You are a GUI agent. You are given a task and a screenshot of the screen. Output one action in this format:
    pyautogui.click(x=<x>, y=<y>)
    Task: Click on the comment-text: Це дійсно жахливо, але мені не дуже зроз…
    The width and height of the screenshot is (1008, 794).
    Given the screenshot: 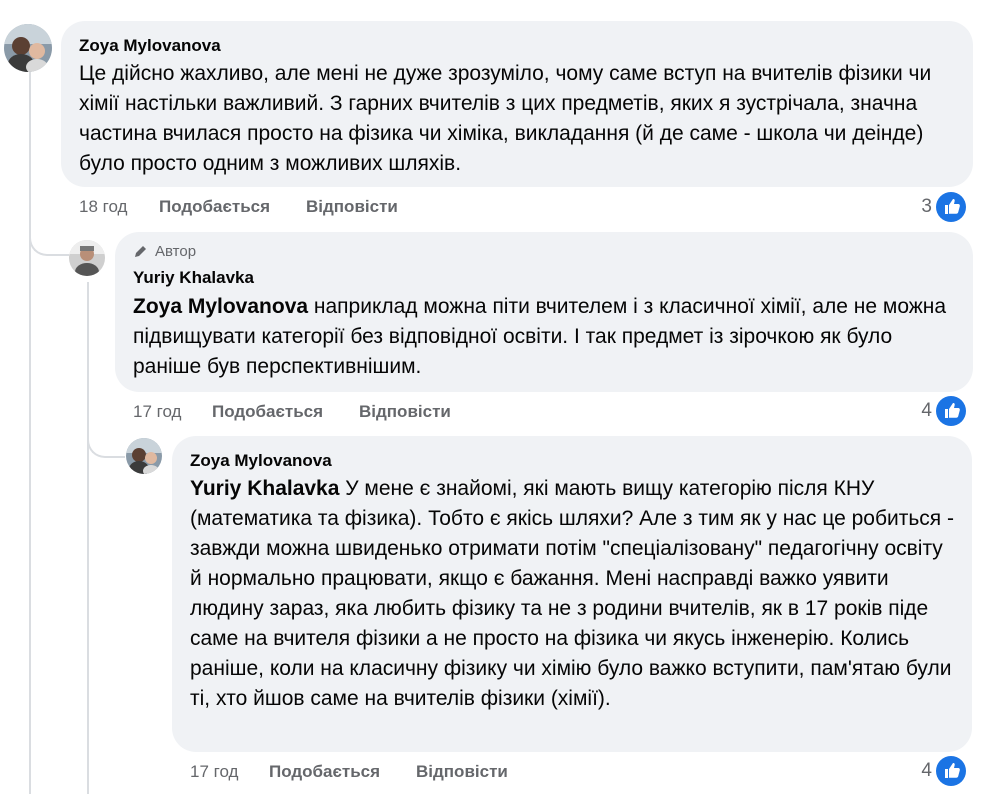 What is the action you would take?
    pyautogui.click(x=505, y=118)
    